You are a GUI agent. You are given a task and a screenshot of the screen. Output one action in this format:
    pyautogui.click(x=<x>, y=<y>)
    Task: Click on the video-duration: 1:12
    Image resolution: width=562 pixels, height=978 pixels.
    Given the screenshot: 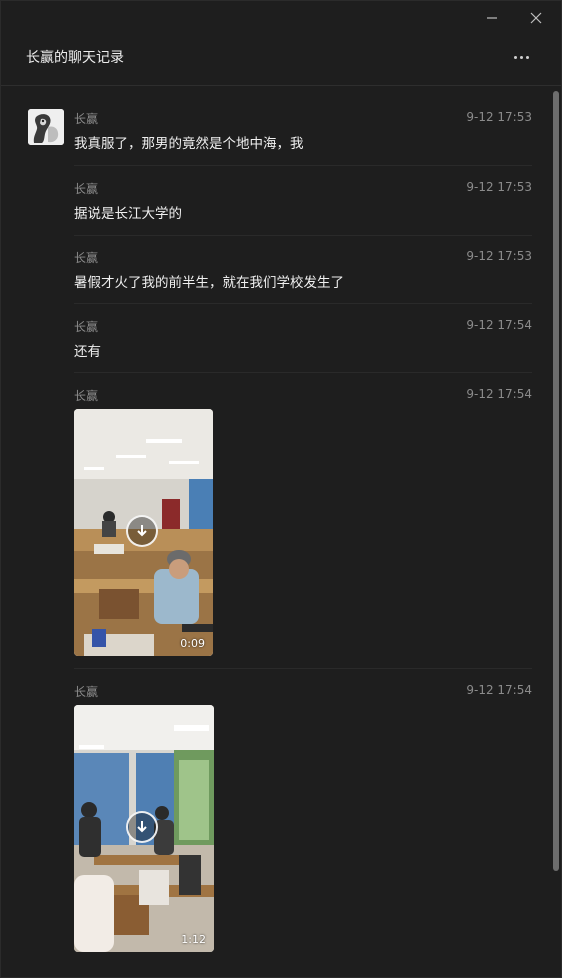 What is the action you would take?
    pyautogui.click(x=193, y=939)
    